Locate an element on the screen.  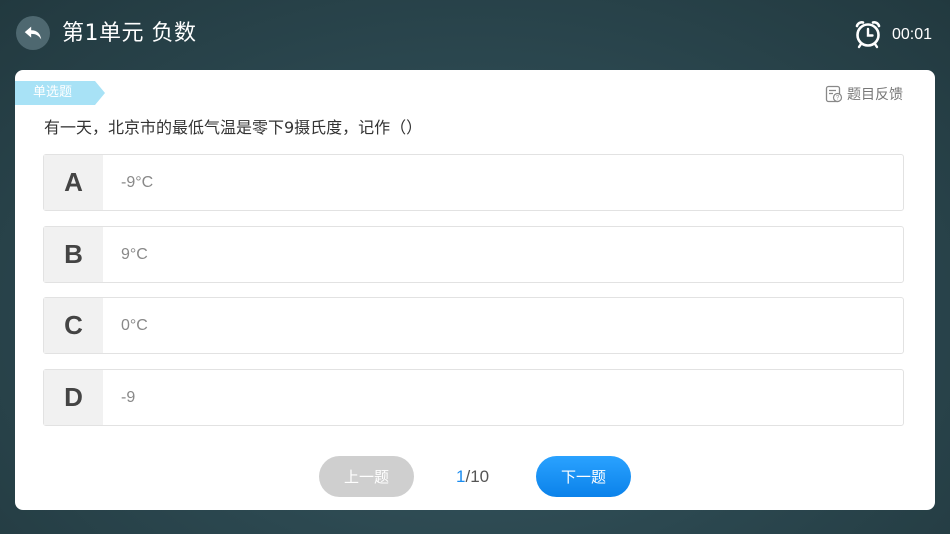
next-question-button: 下一题 is located at coordinates (583, 476).